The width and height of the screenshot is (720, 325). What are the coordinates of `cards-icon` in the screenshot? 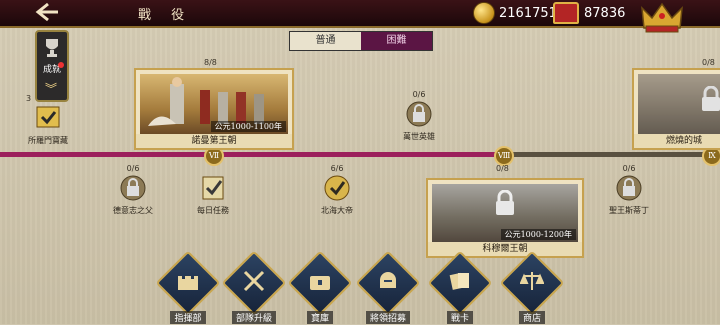 It's located at (460, 283).